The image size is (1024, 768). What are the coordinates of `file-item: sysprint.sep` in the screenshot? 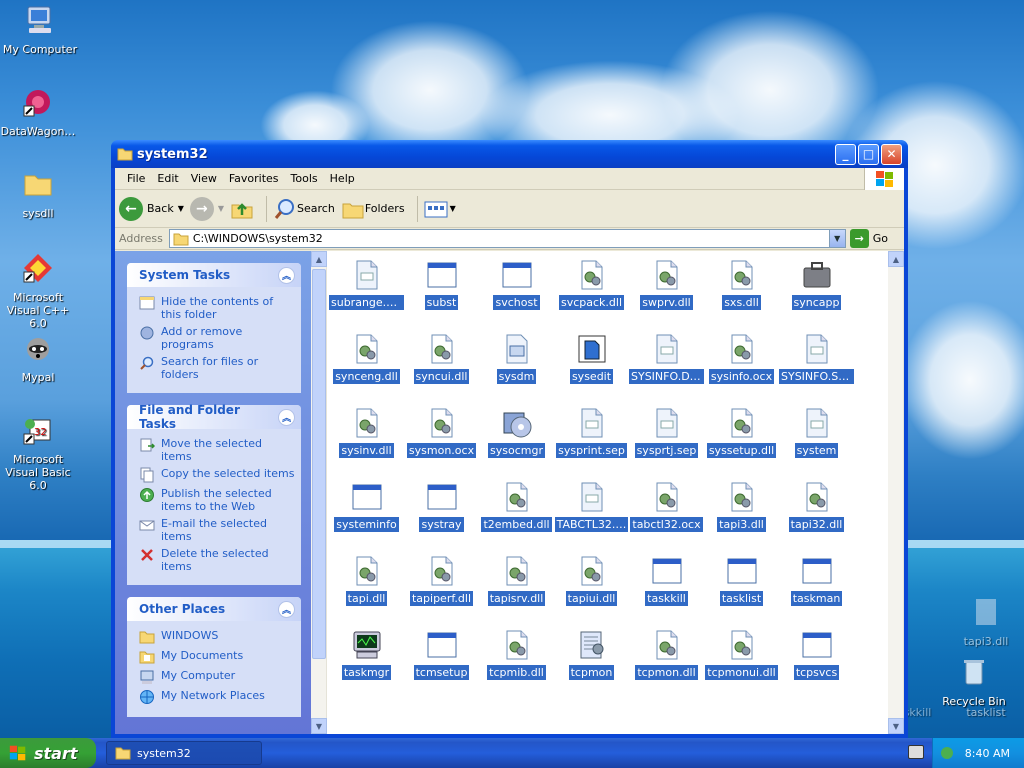 It's located at (591, 432).